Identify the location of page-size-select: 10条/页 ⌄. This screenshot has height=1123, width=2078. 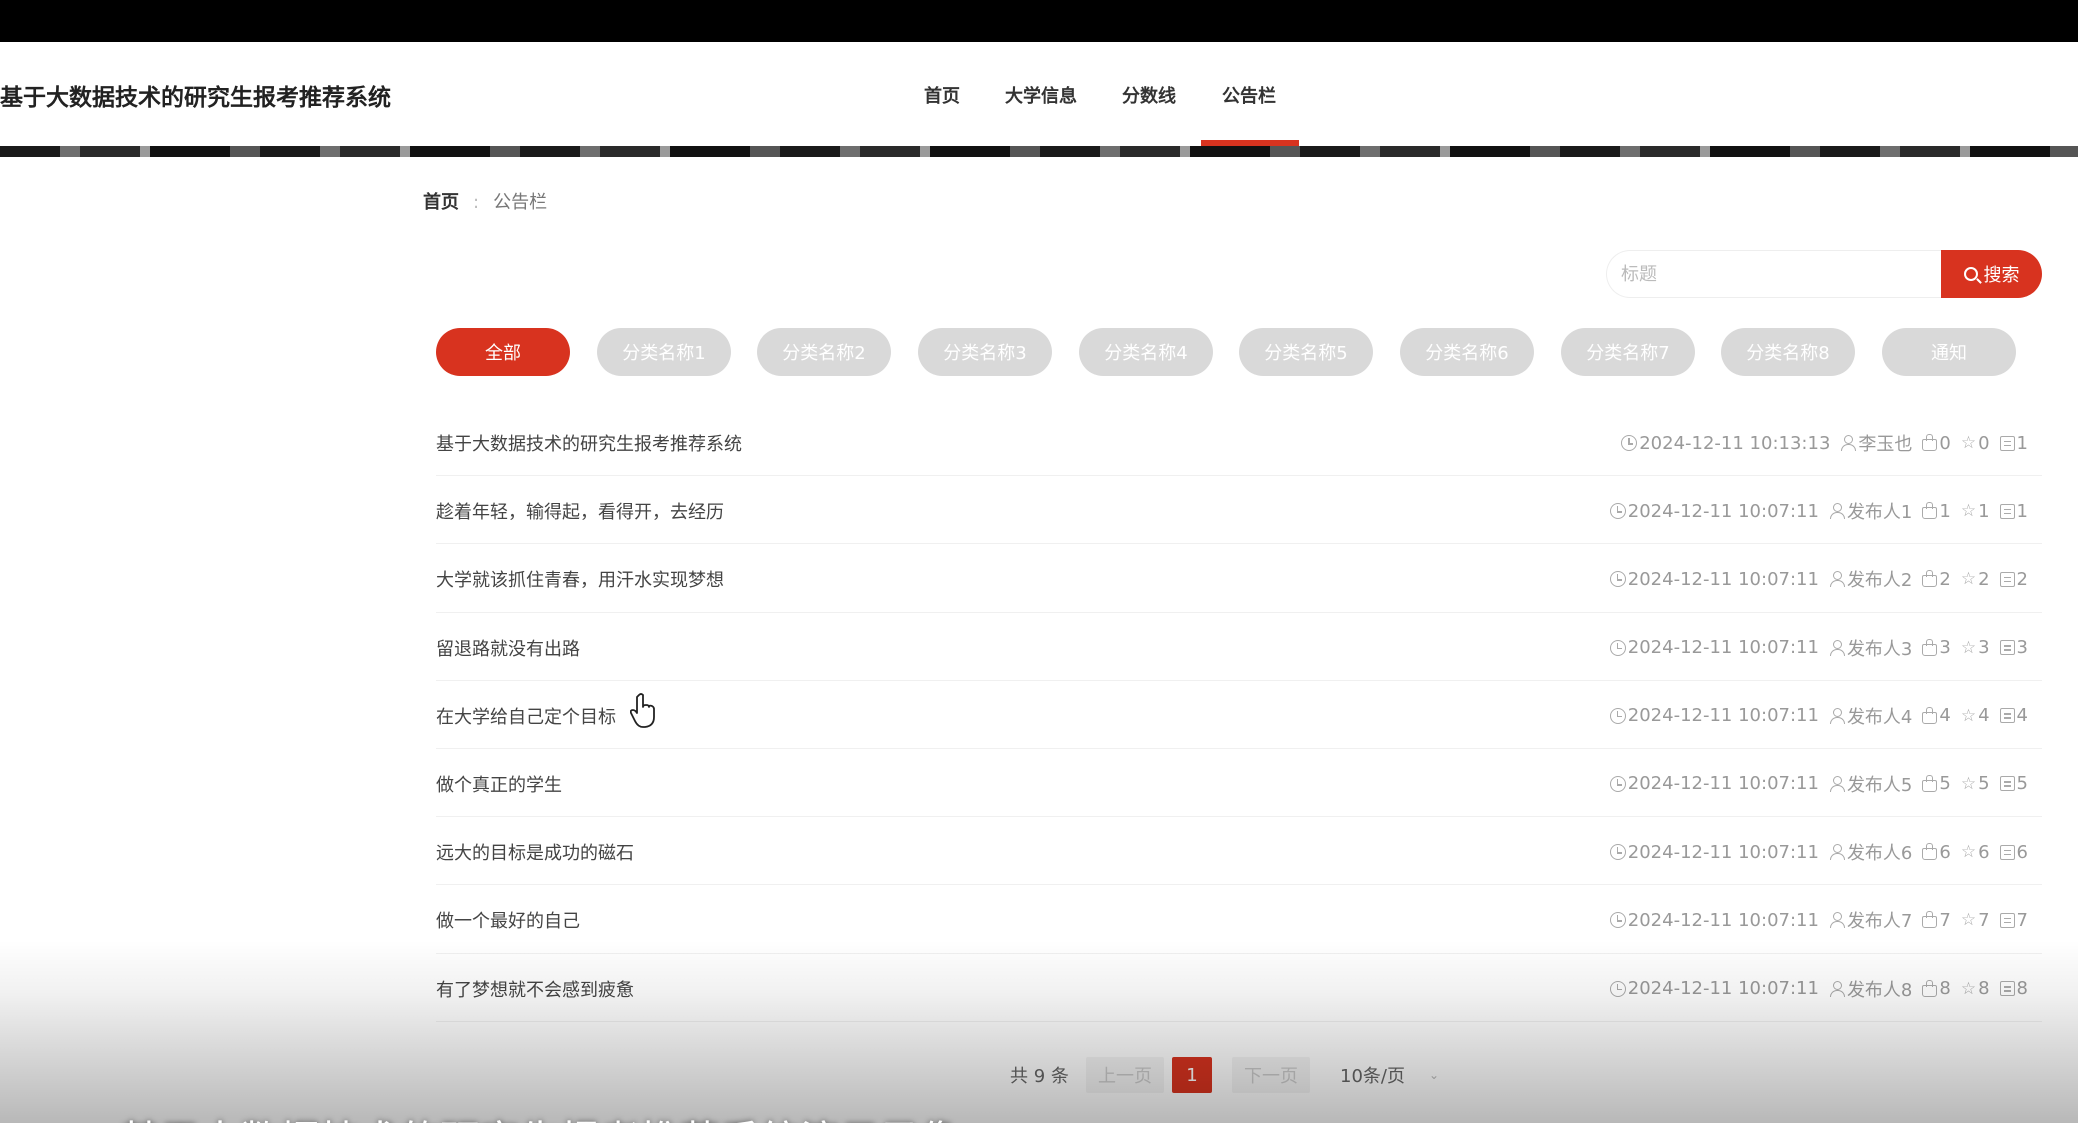
(1389, 1075).